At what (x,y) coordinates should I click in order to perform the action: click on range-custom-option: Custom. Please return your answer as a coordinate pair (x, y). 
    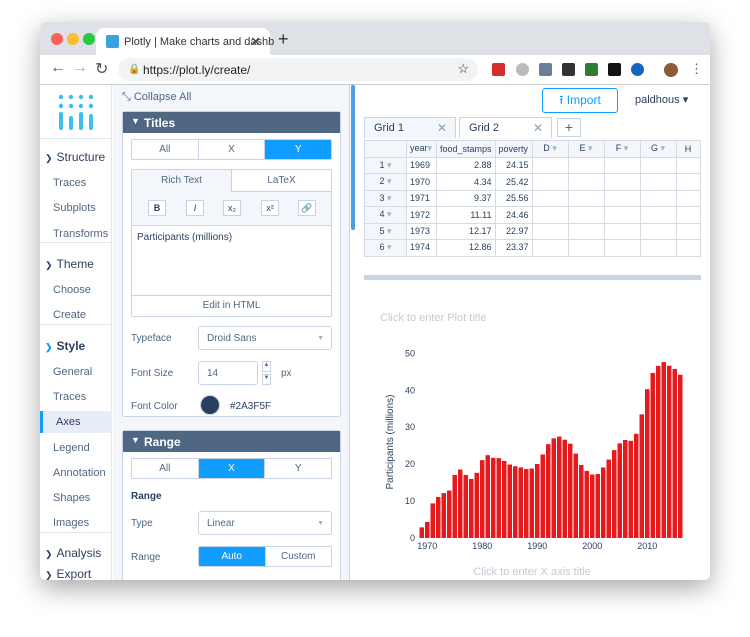
    Looking at the image, I should click on (299, 556).